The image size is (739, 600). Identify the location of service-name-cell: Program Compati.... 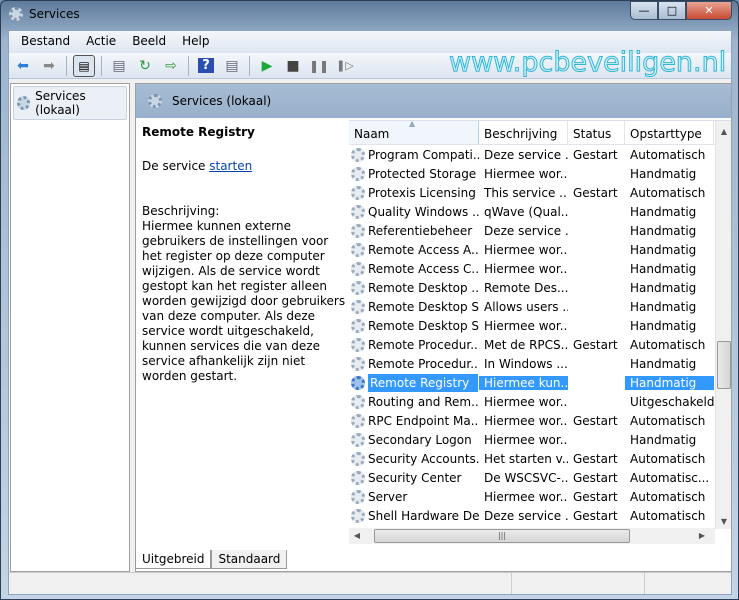
(414, 154).